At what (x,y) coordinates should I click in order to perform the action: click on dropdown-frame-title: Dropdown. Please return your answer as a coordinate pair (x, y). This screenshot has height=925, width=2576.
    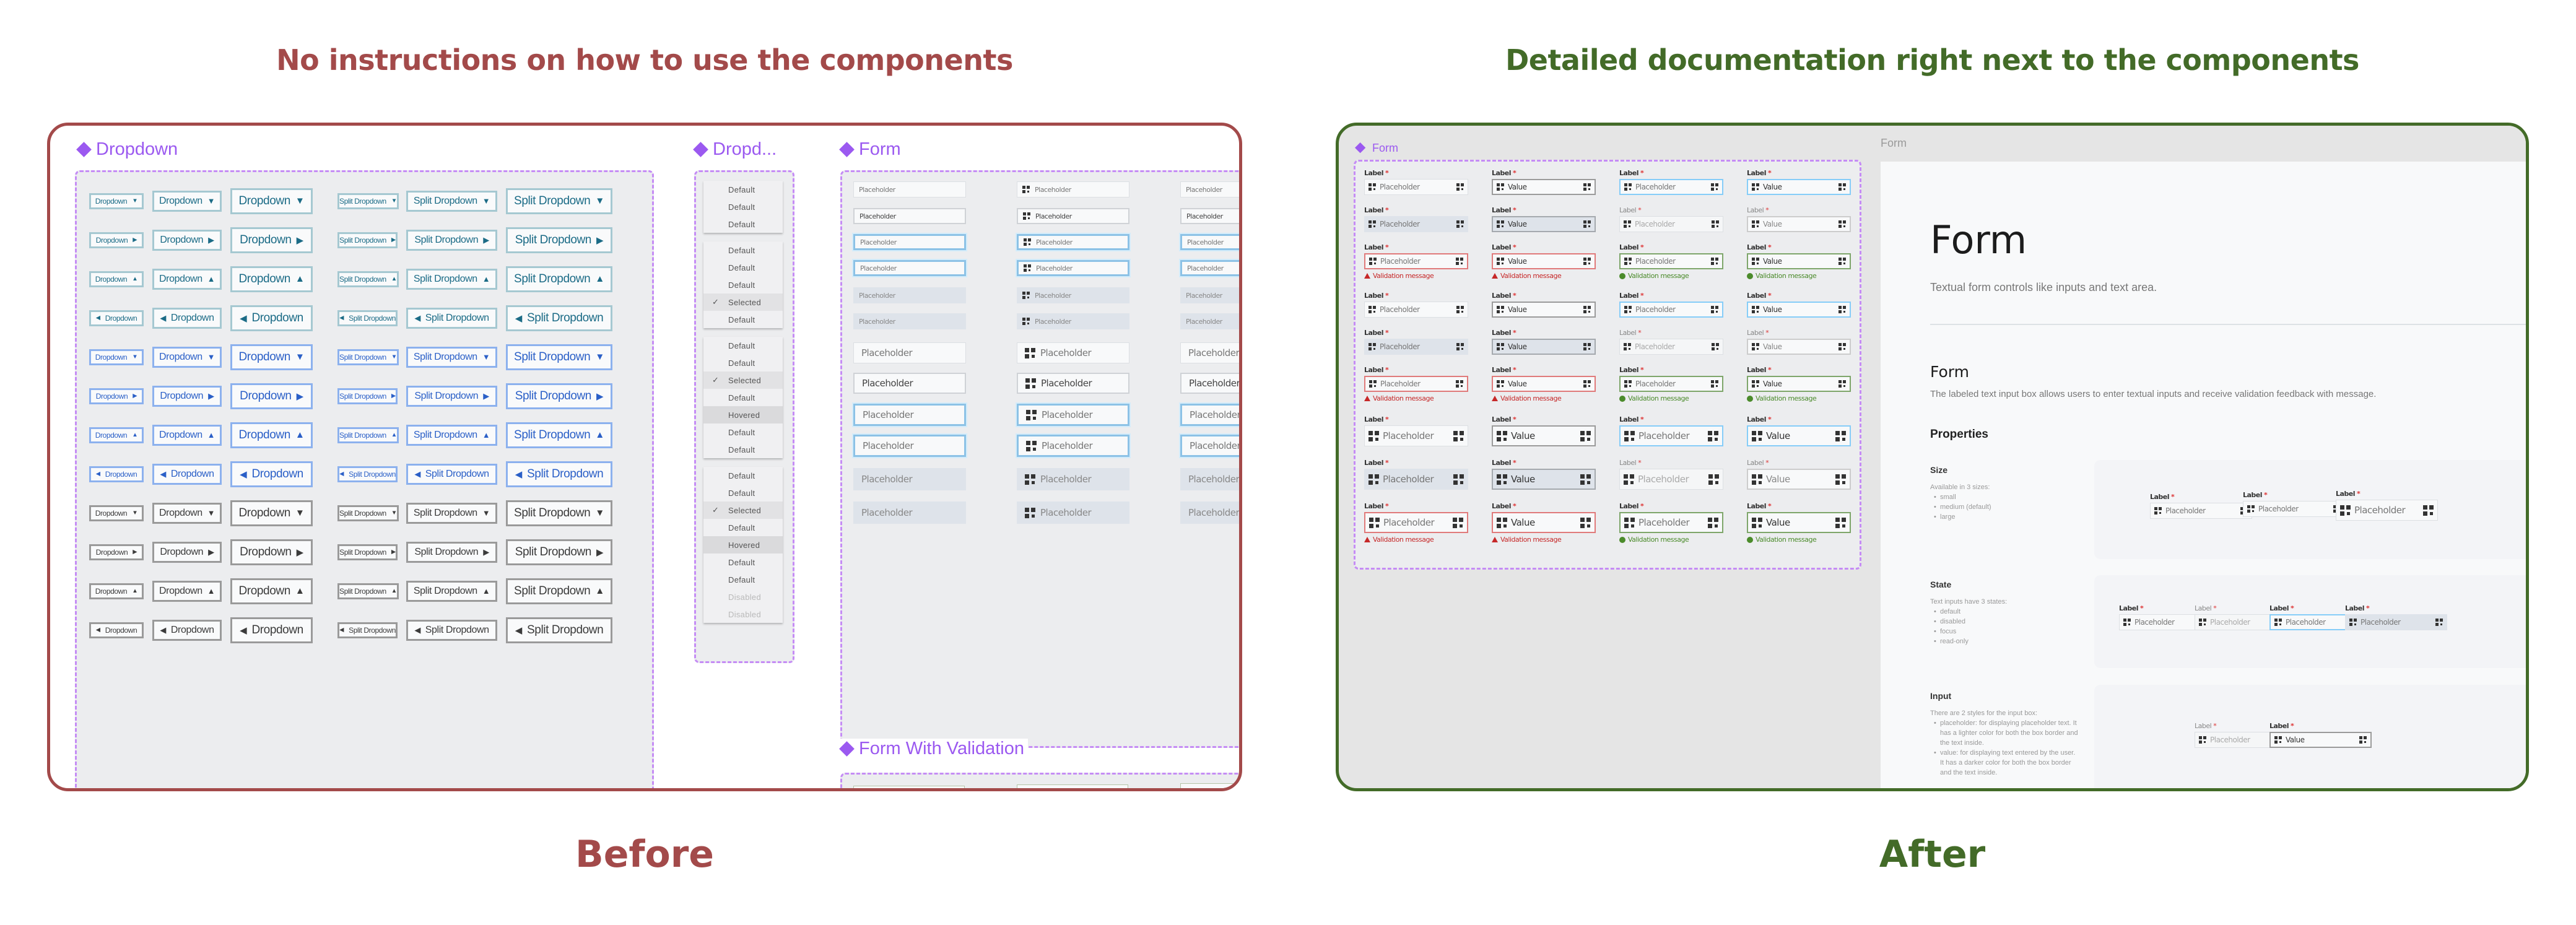
    Looking at the image, I should click on (127, 149).